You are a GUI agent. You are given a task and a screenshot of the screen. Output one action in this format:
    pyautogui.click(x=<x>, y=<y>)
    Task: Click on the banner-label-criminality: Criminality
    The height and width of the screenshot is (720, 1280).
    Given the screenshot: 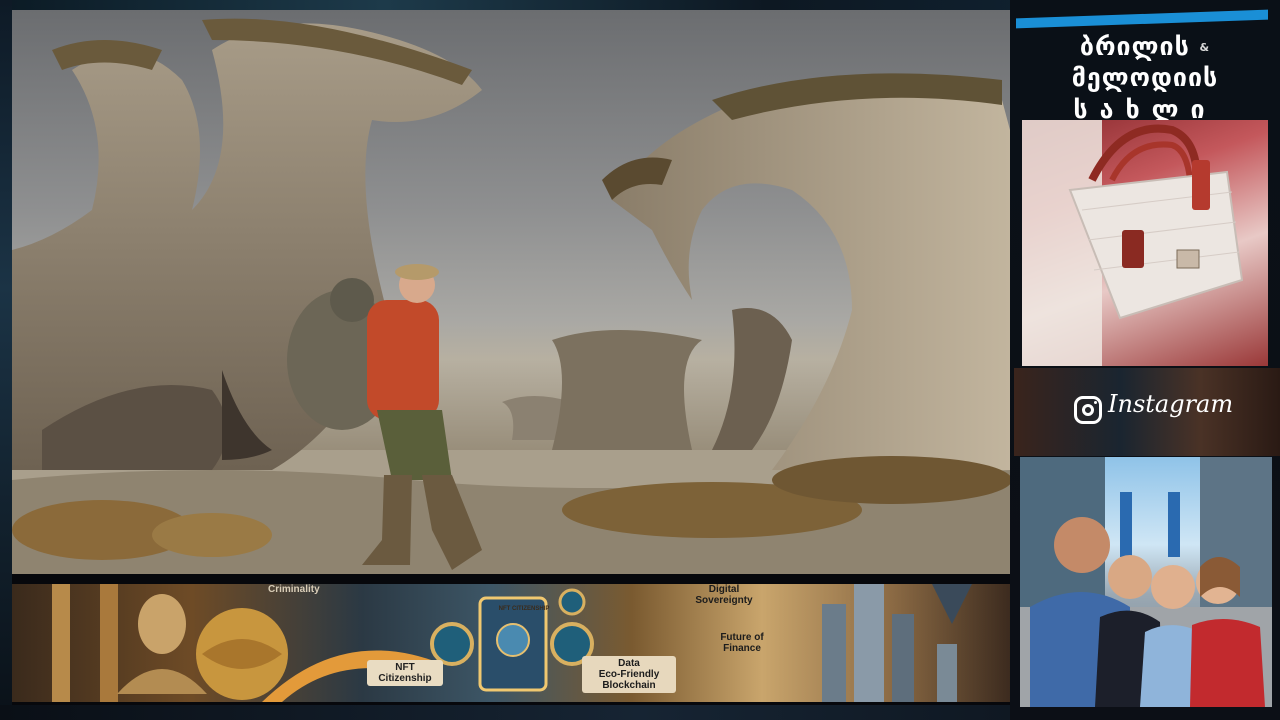 What is the action you would take?
    pyautogui.click(x=294, y=589)
    